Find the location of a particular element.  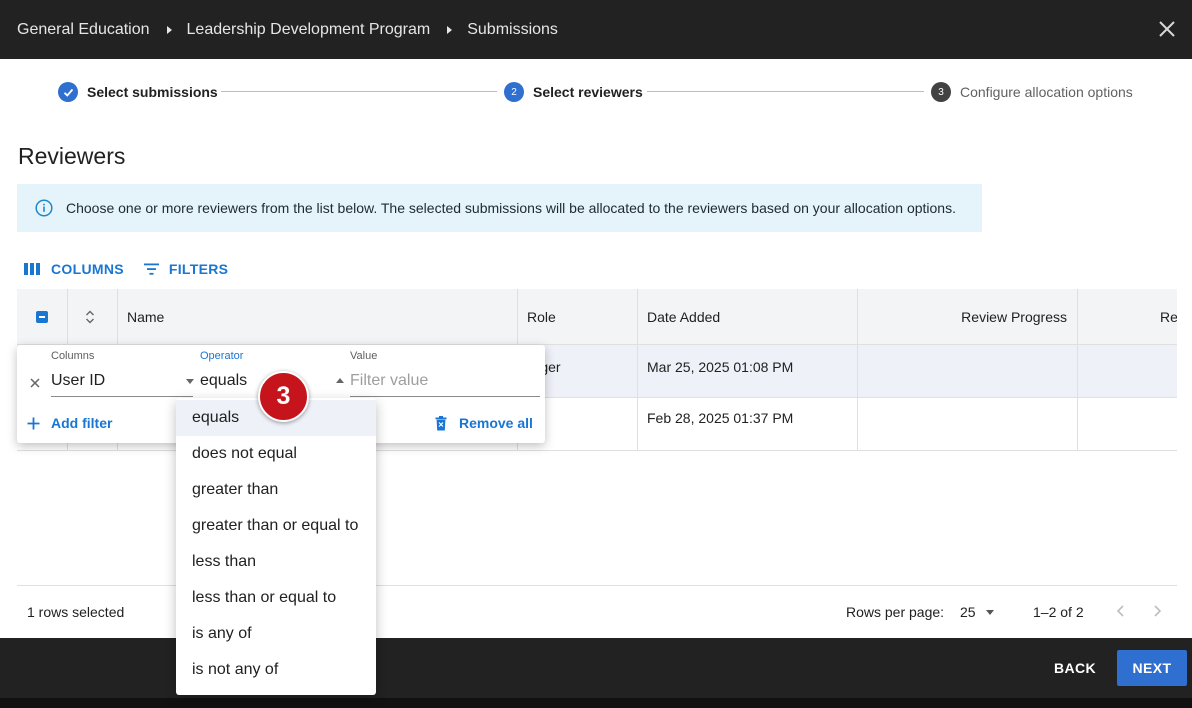

remove-all-label: Remove all is located at coordinates (496, 423).